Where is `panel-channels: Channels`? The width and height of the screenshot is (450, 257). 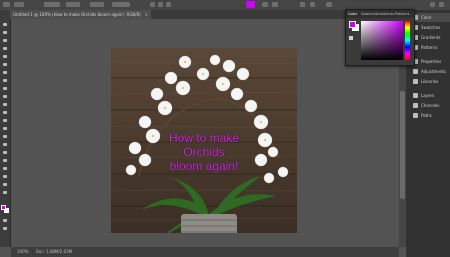 panel-channels: Channels is located at coordinates (430, 105).